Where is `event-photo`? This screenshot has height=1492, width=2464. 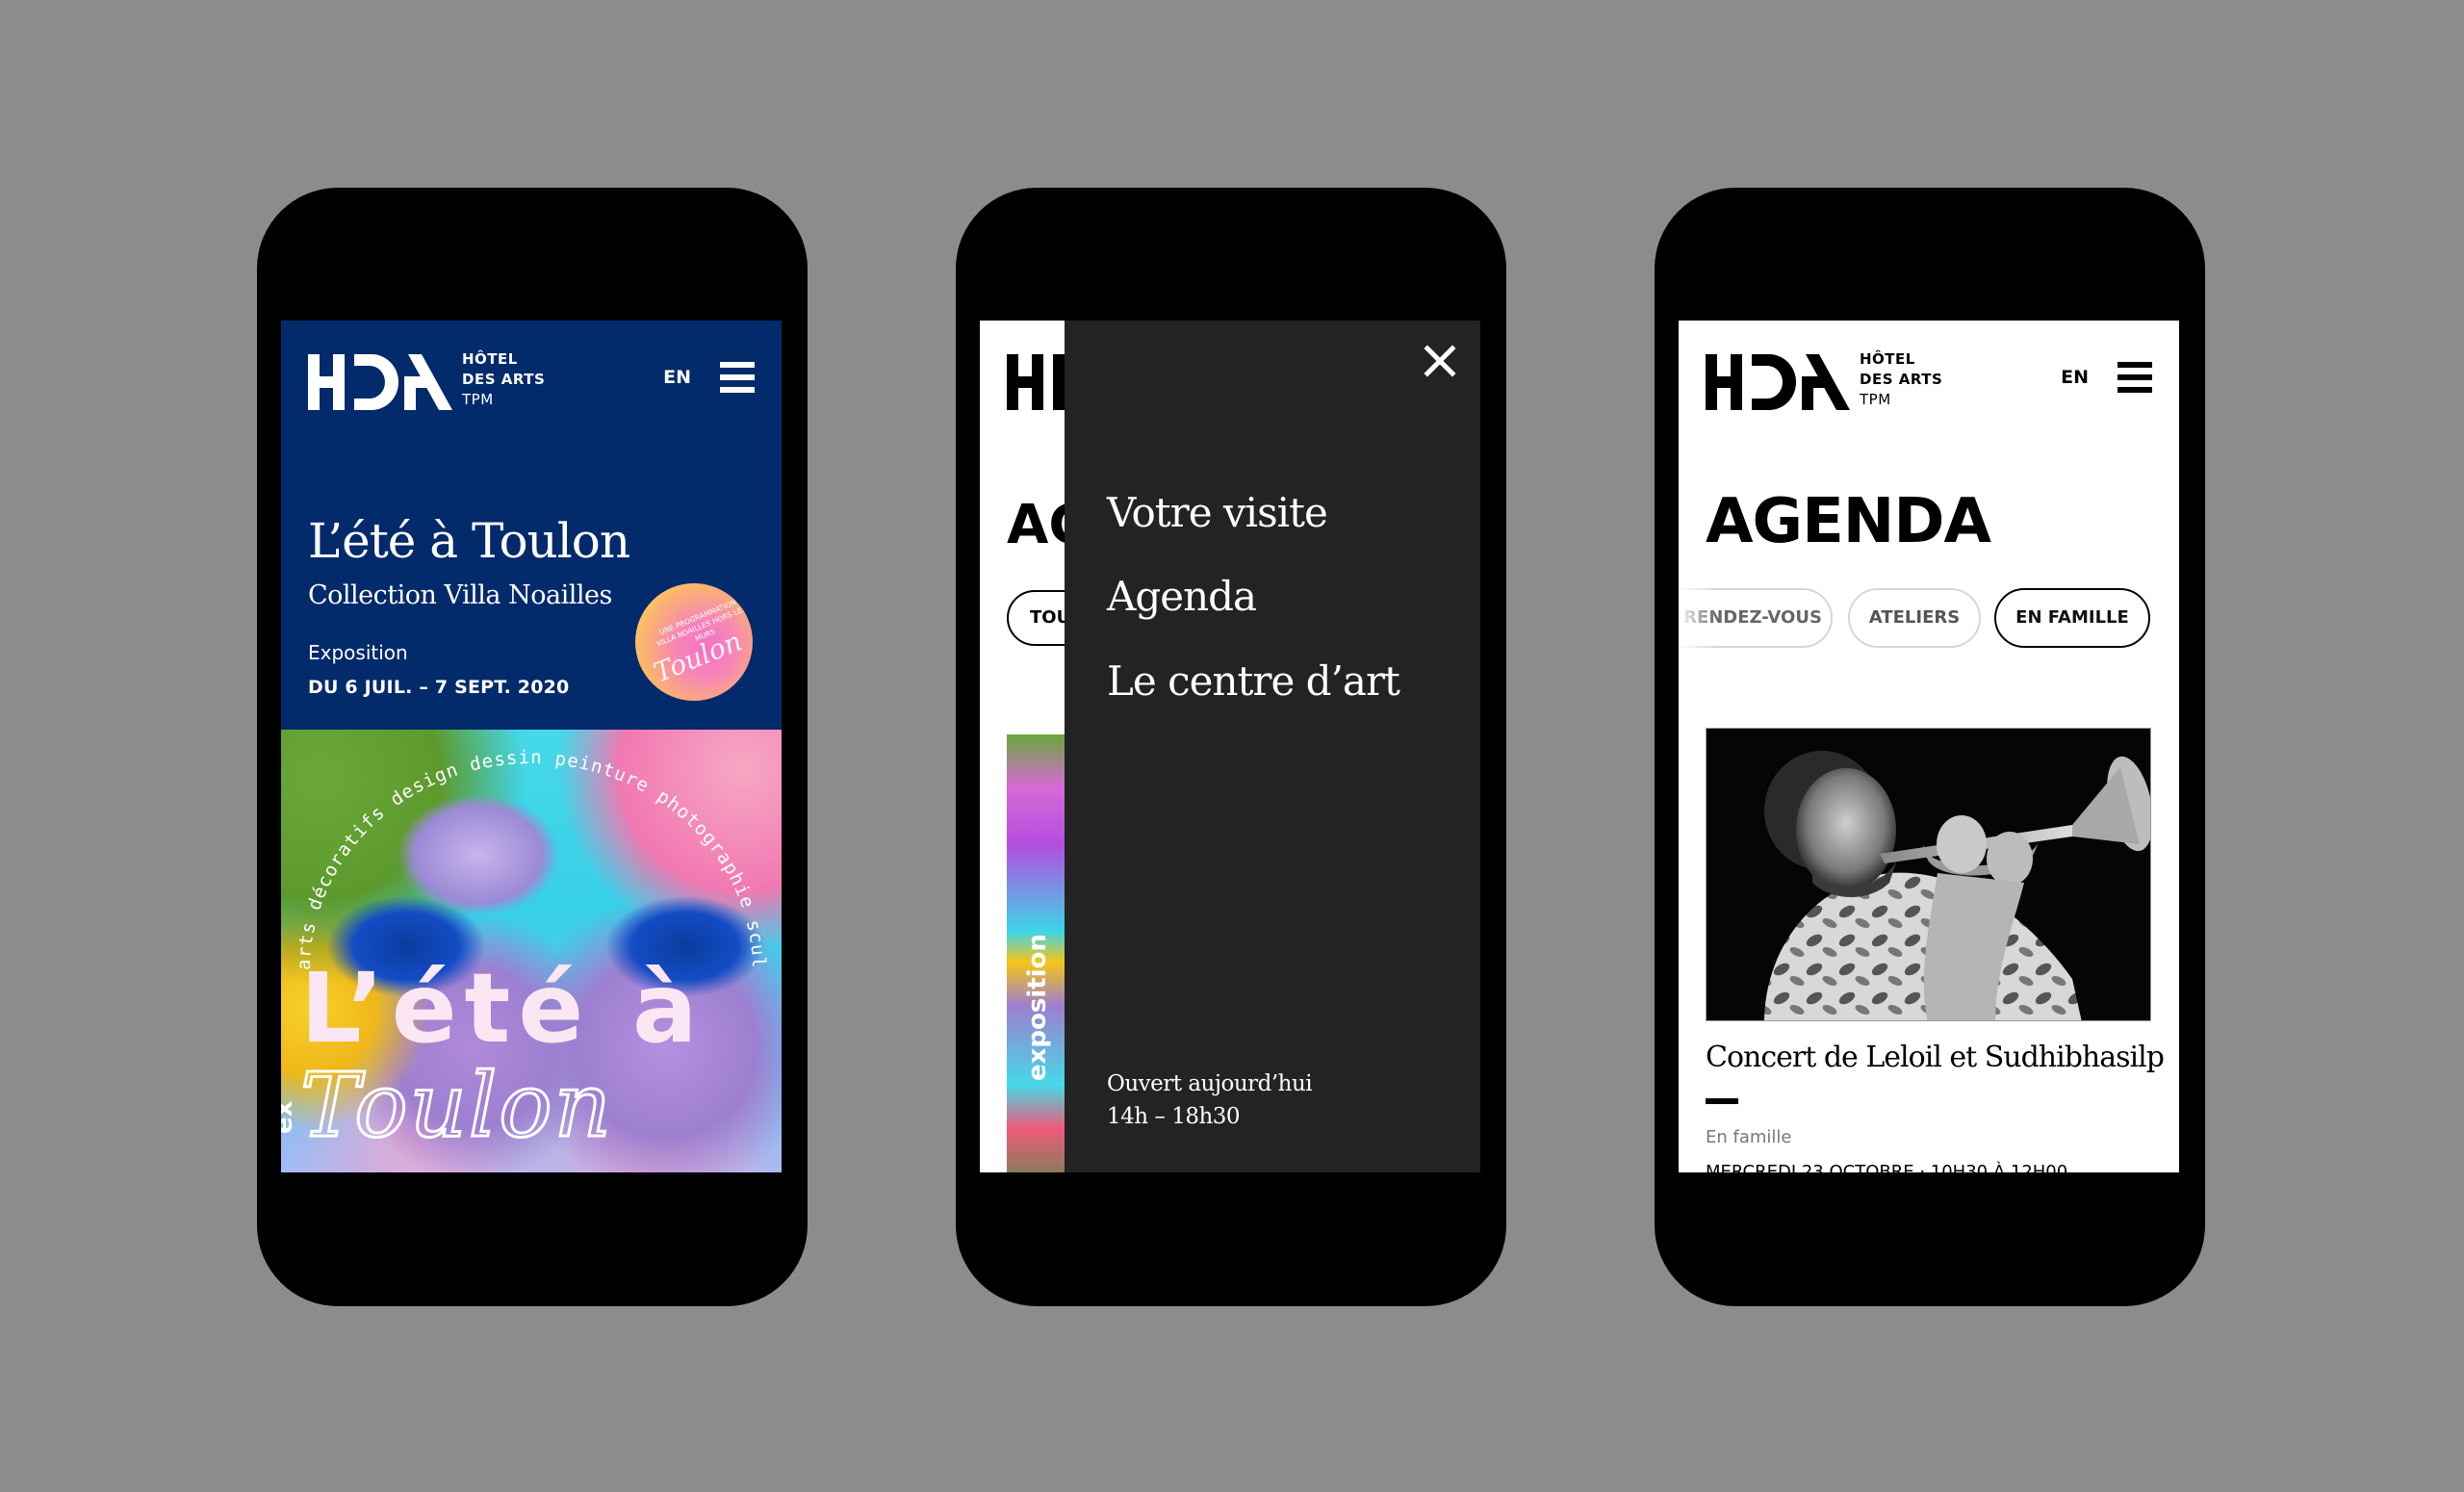 event-photo is located at coordinates (1928, 874).